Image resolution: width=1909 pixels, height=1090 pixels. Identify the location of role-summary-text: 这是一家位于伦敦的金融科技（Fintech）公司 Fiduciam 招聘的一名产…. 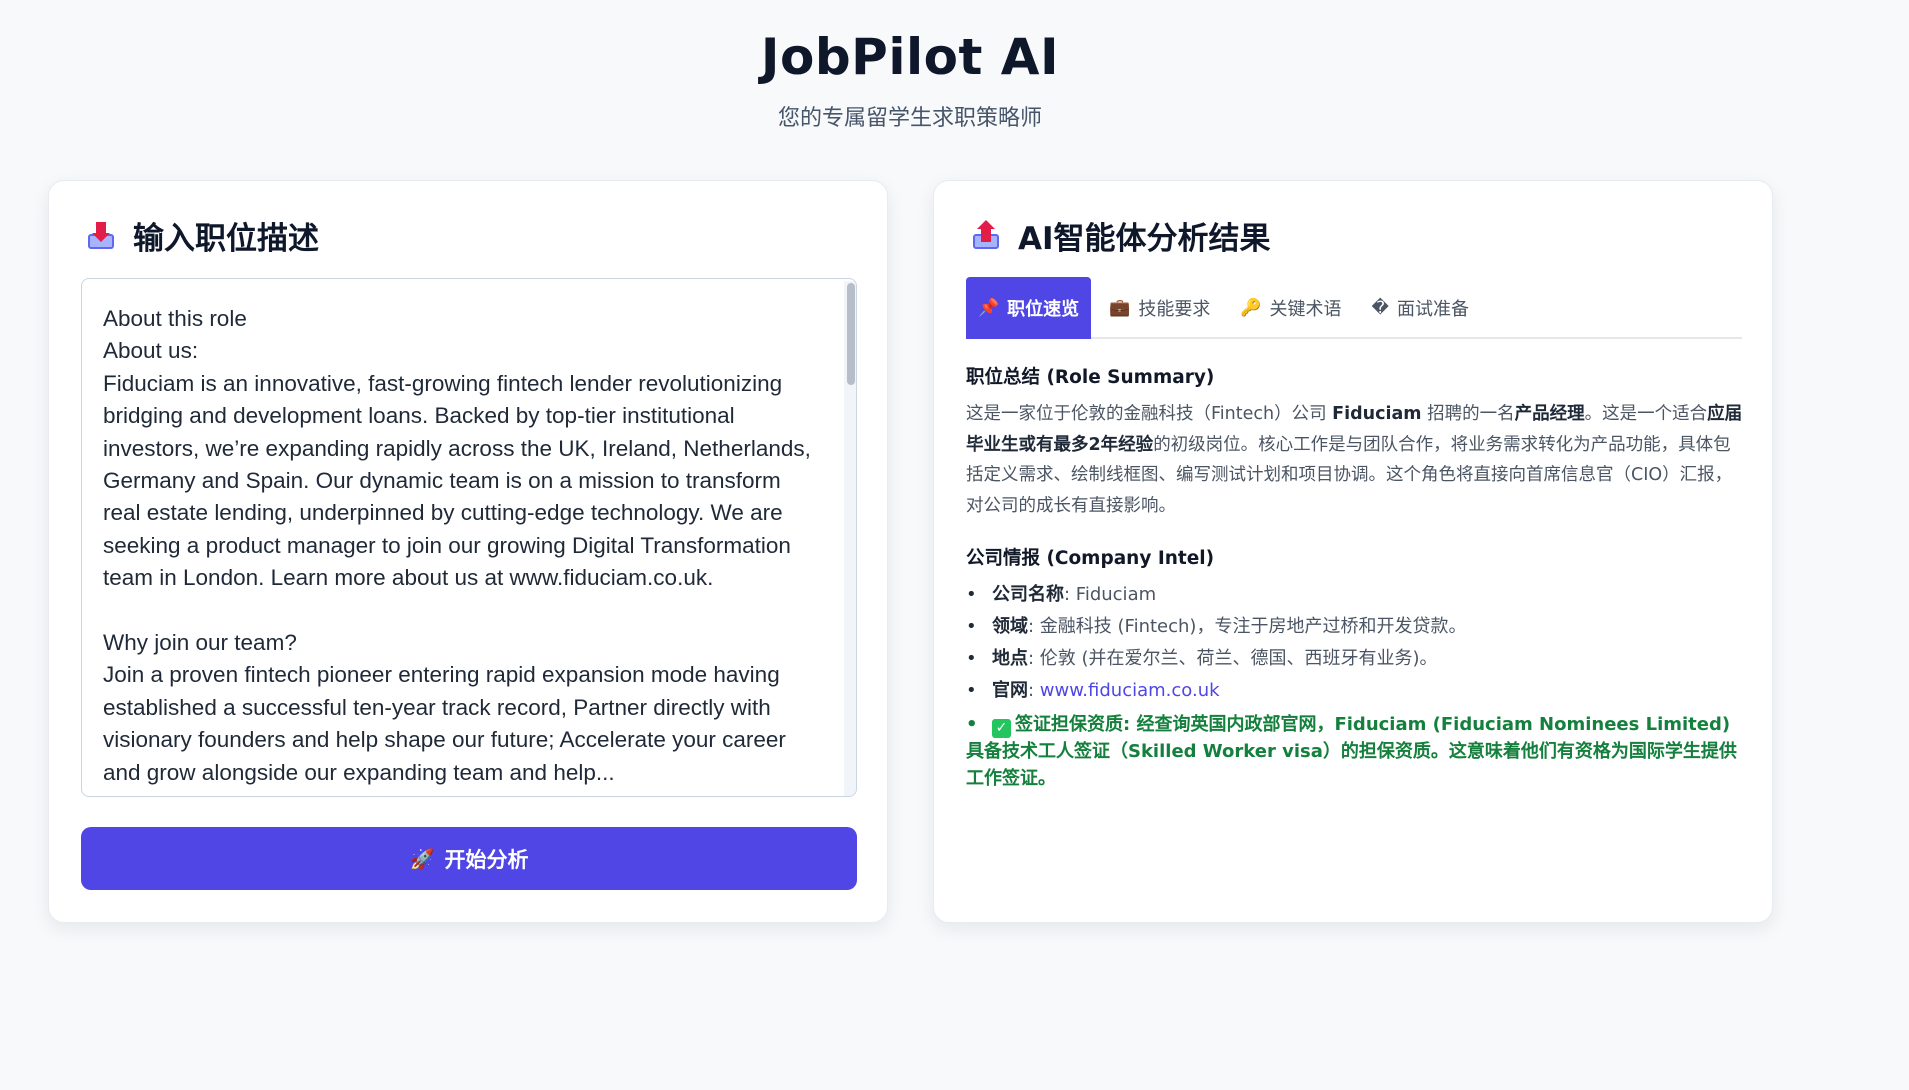
(1354, 460).